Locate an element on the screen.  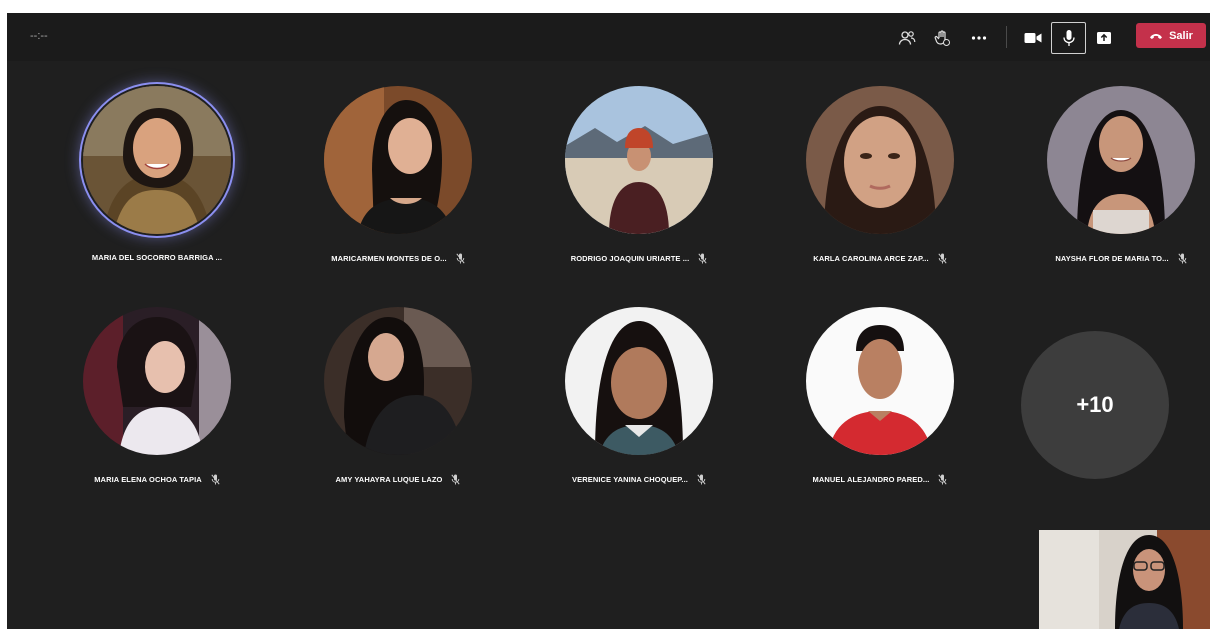
video-camera-icon is located at coordinates (1033, 38).